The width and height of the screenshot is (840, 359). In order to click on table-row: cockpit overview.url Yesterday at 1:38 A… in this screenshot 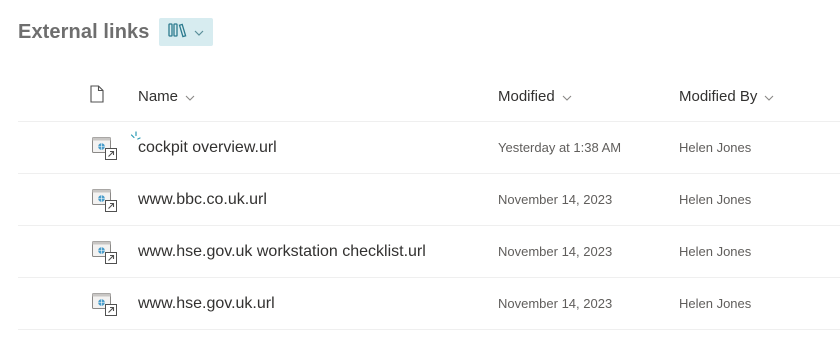, I will do `click(429, 147)`.